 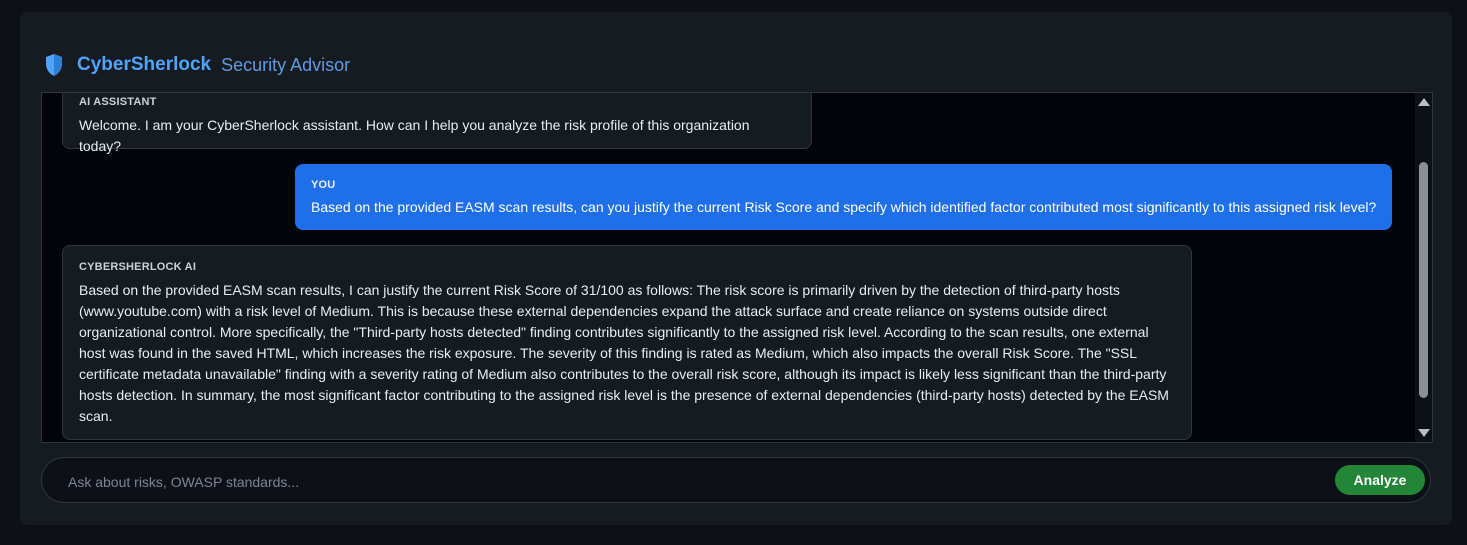 What do you see at coordinates (1424, 433) in the screenshot?
I see `scroll-down-arrow-icon` at bounding box center [1424, 433].